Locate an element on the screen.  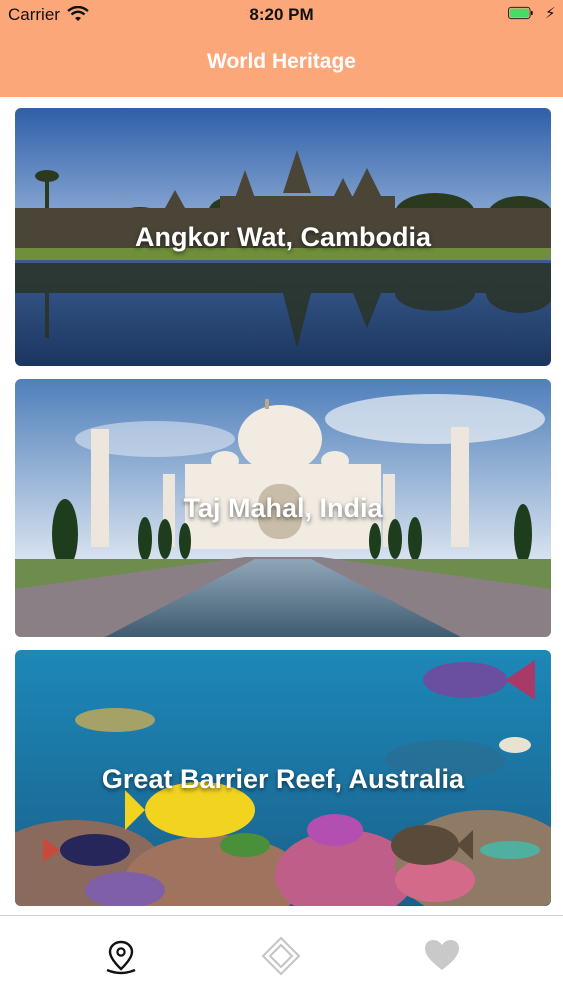
site-title: Angkor Wat, Cambodia is located at coordinates (282, 237).